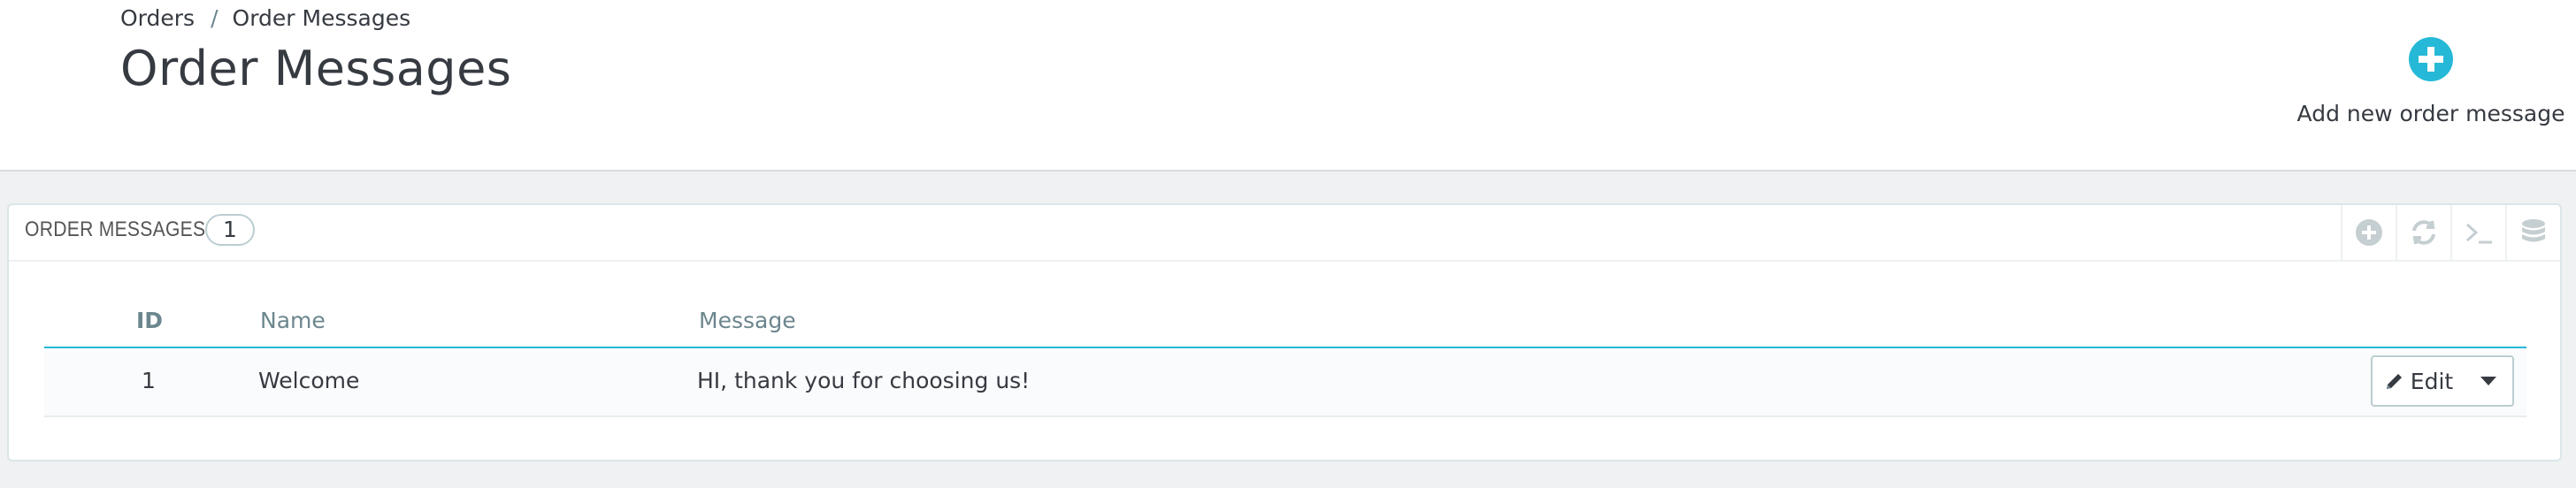 The height and width of the screenshot is (488, 2576). Describe the element at coordinates (157, 18) in the screenshot. I see `breadcrumb-orders-link: Orders` at that location.